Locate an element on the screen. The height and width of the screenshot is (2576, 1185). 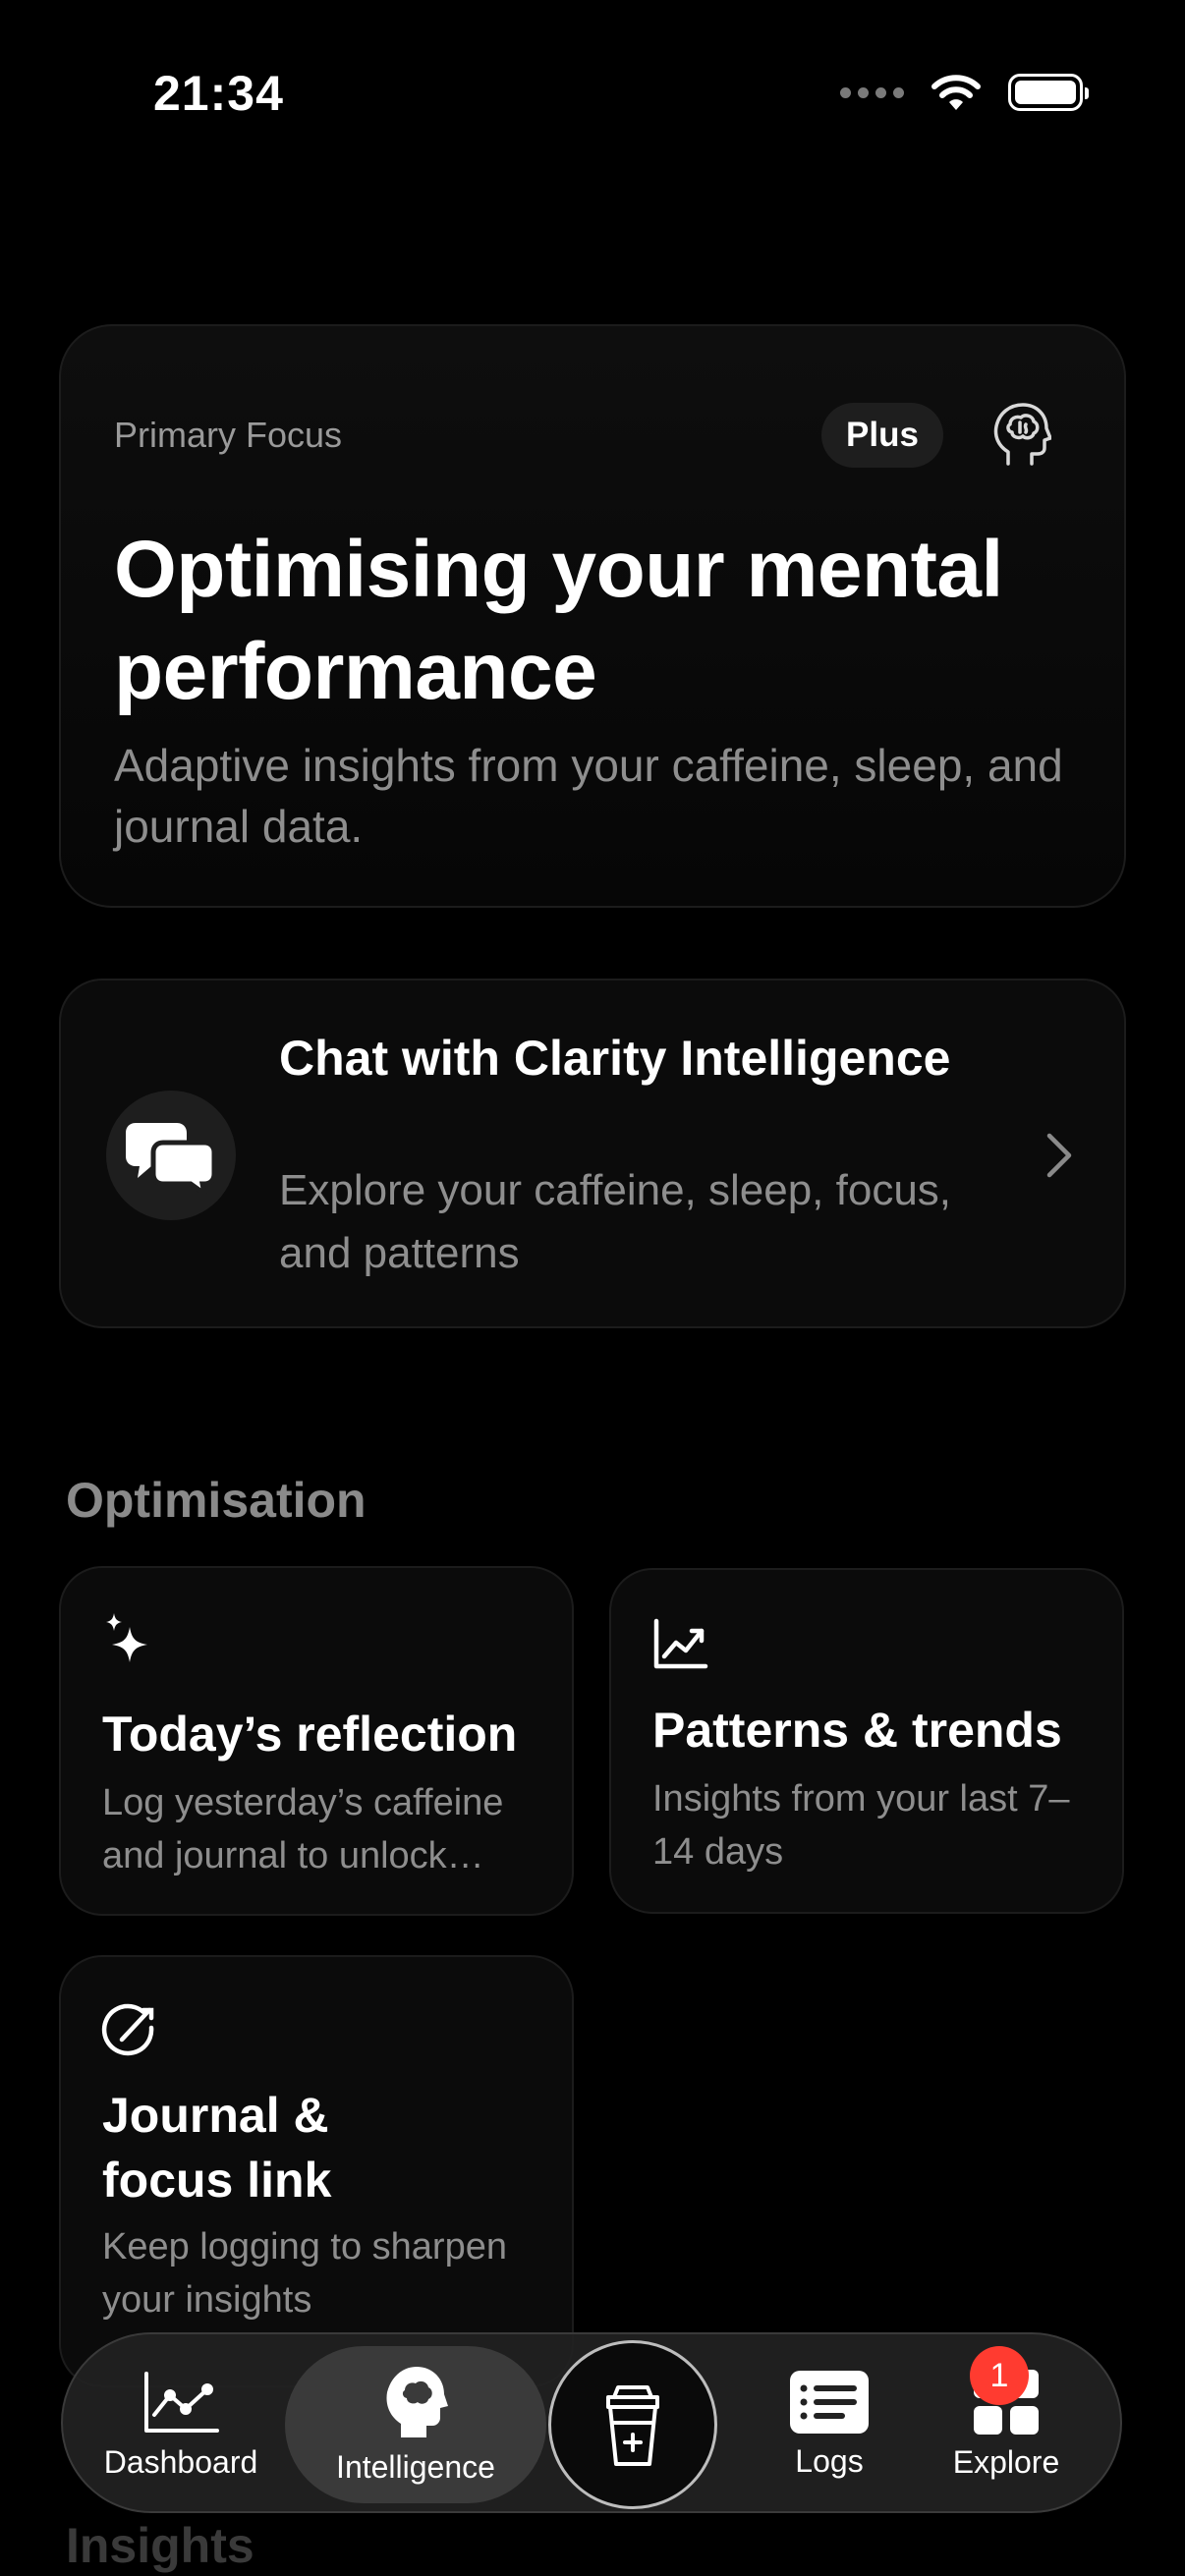
trend-chart-icon is located at coordinates (681, 1643).